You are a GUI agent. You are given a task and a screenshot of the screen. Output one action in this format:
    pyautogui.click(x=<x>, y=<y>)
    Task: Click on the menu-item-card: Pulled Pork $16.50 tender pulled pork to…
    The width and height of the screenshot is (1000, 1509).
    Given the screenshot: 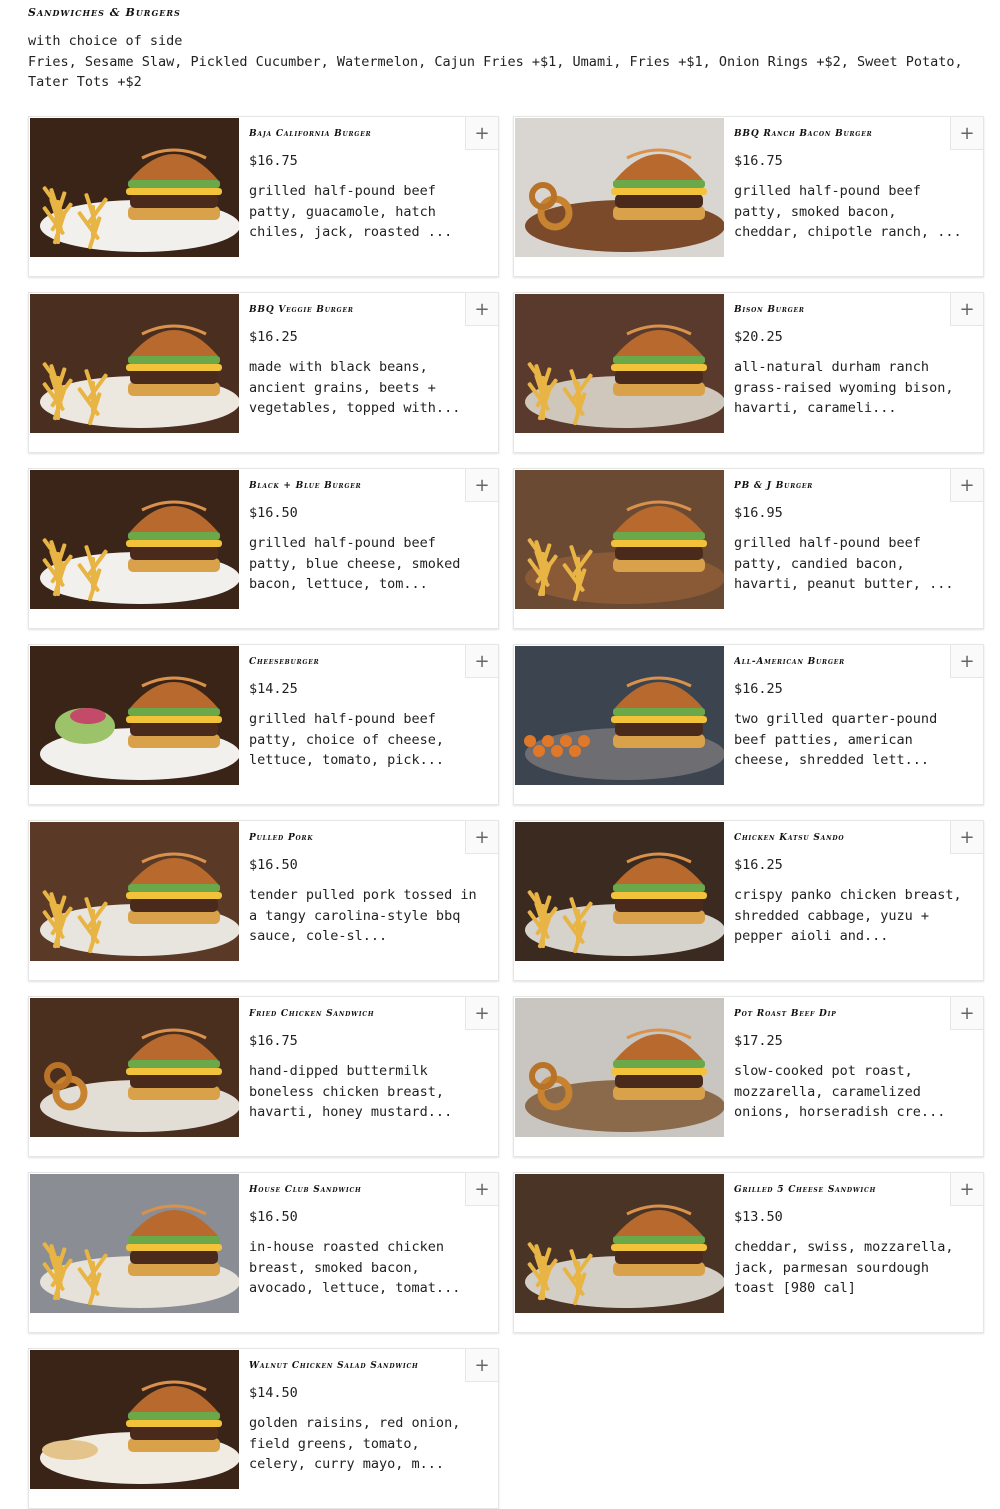 What is the action you would take?
    pyautogui.click(x=263, y=900)
    